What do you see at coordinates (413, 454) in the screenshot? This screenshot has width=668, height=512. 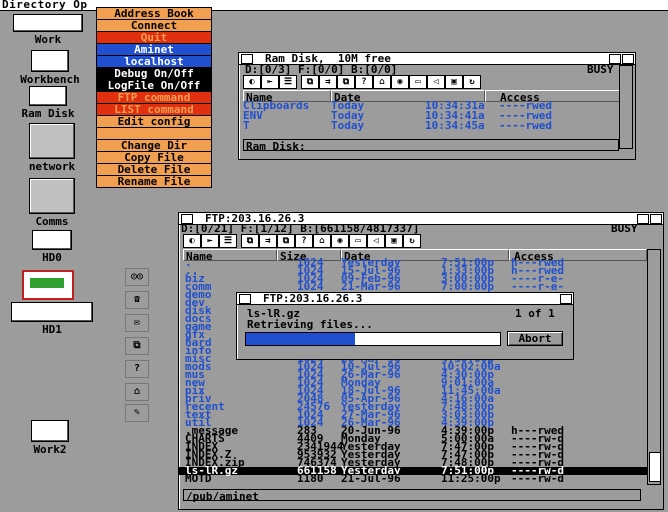 I see `table-row: INDEX.Z 953932 Yesterday 7:47:00p ----rw-d` at bounding box center [413, 454].